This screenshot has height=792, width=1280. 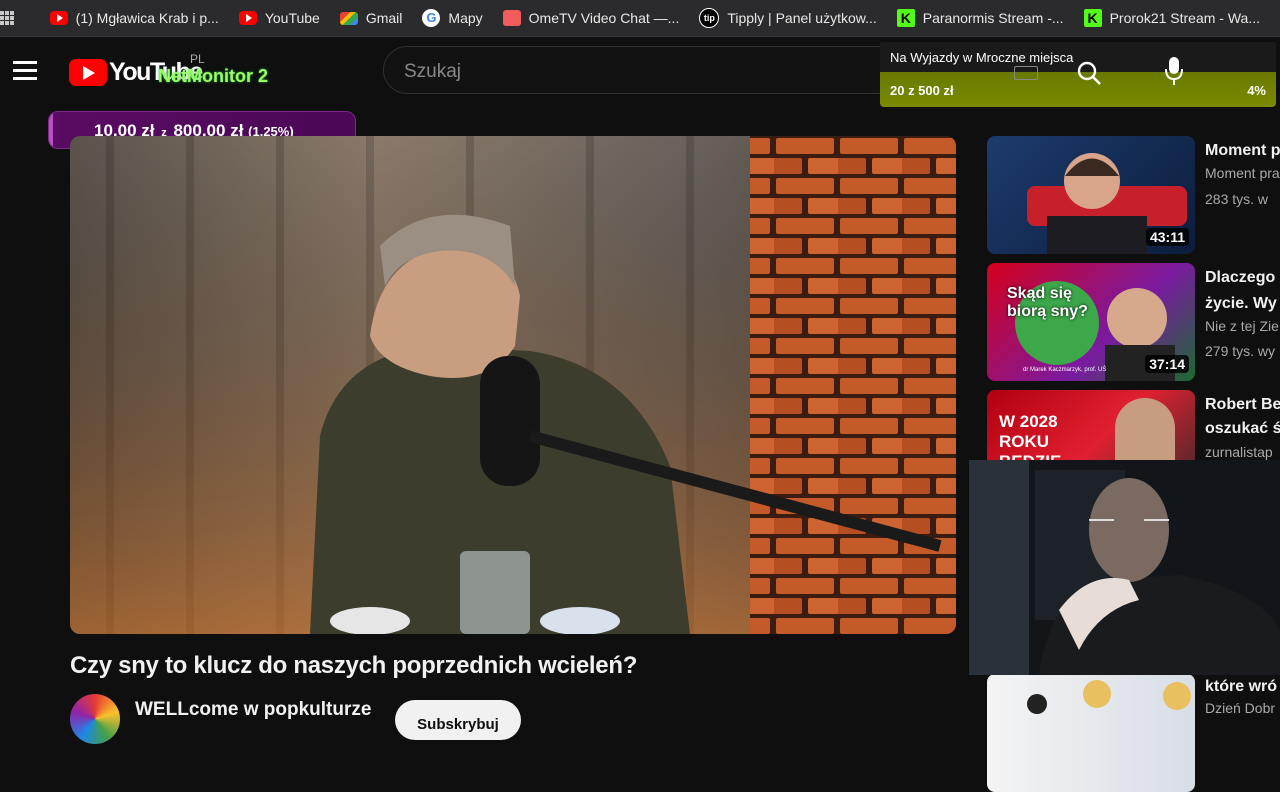 I want to click on bookmark-item: G Mapy, so click(x=452, y=18).